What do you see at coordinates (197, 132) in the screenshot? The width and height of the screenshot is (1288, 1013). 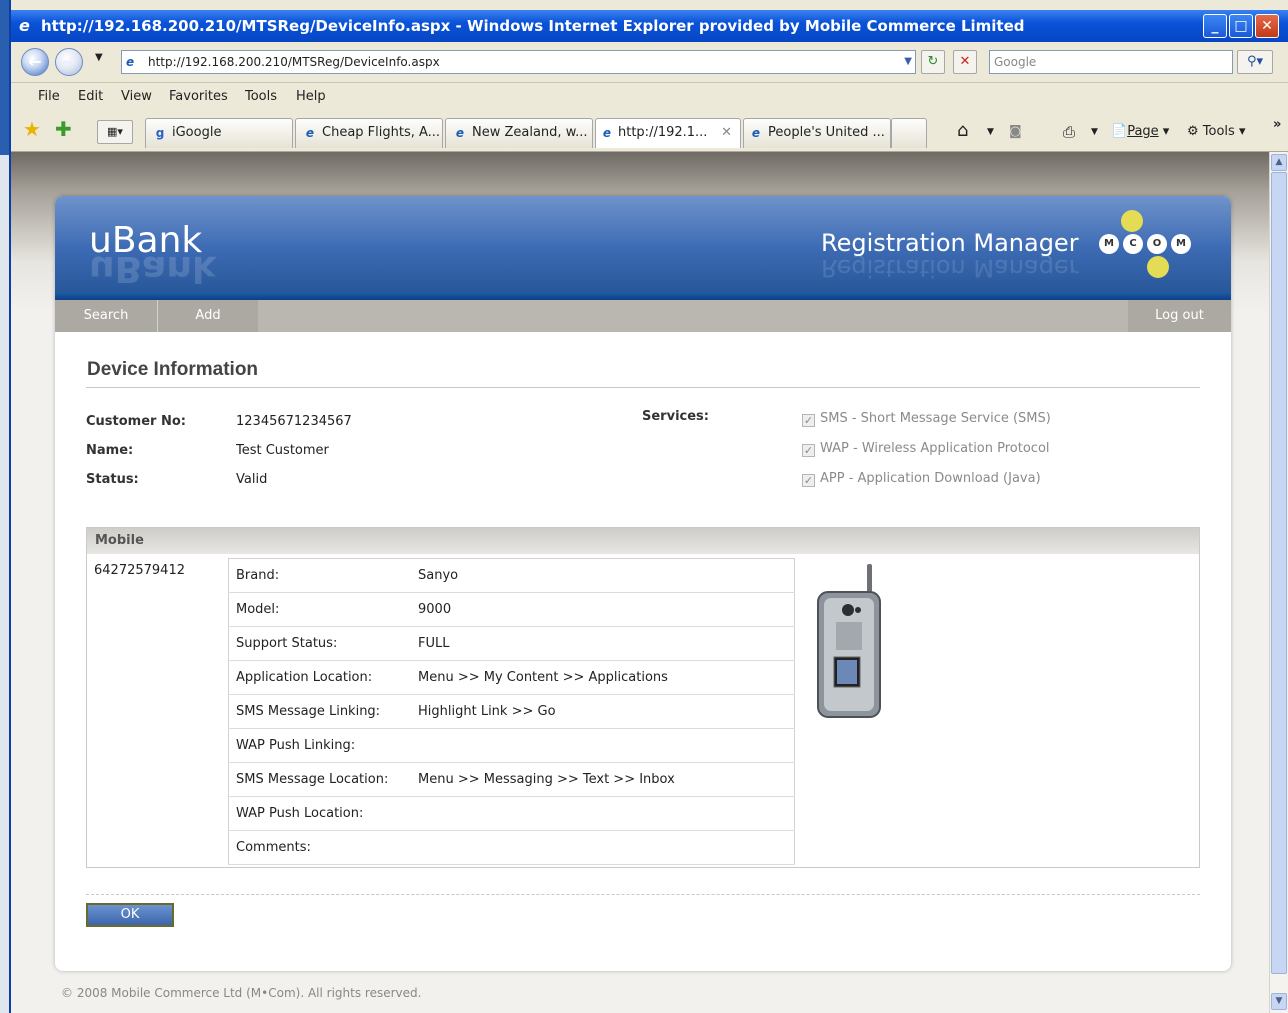 I see `tab-label: iGoogle` at bounding box center [197, 132].